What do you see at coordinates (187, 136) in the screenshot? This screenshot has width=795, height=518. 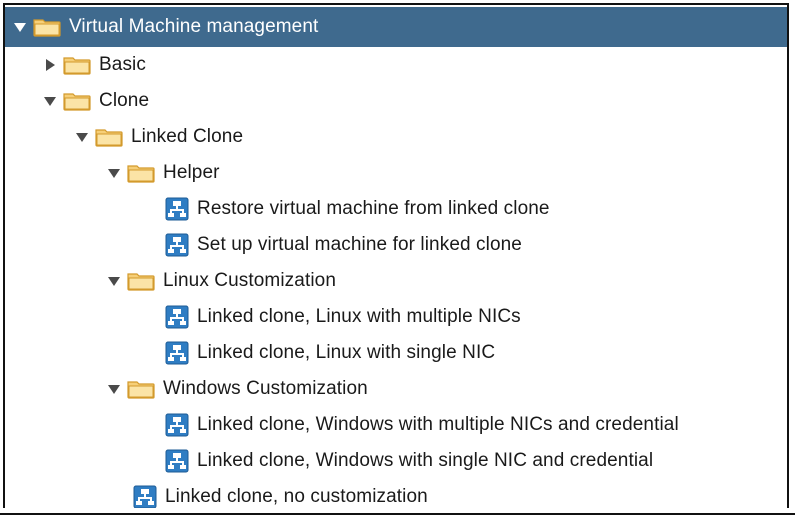 I see `tree-node-label: Linked Clone` at bounding box center [187, 136].